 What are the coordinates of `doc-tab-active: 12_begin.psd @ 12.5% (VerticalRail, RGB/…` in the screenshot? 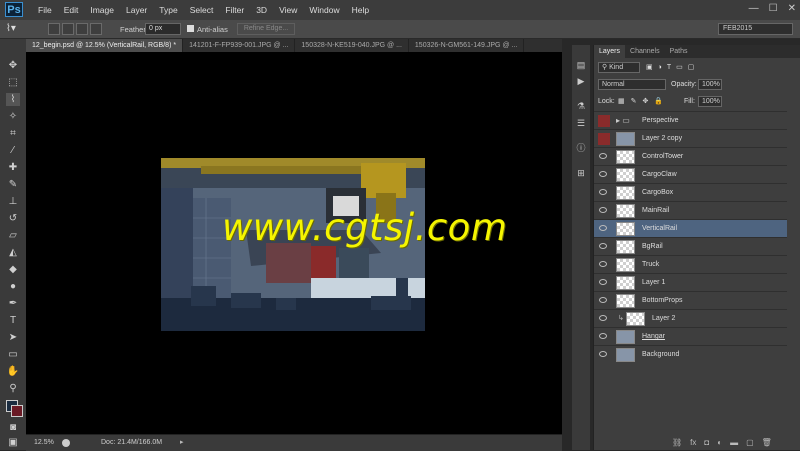 It's located at (105, 45).